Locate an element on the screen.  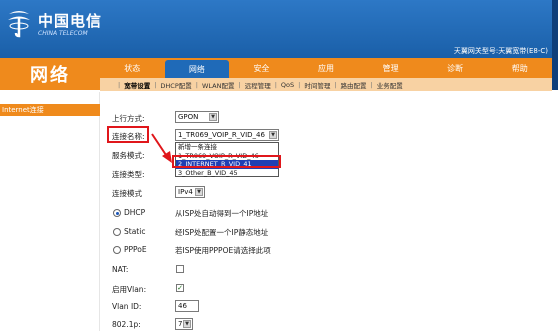
tab-diagnostics: 诊断 is located at coordinates (455, 68).